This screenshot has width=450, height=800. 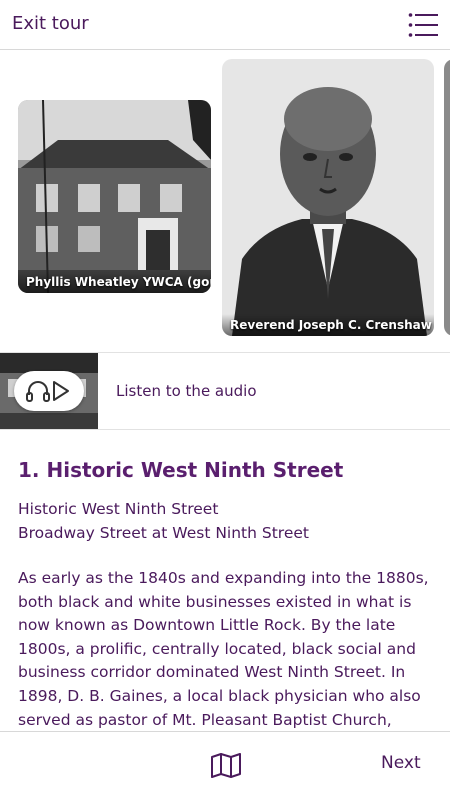 What do you see at coordinates (181, 470) in the screenshot?
I see `stop-title: 1. Historic West Ninth Street` at bounding box center [181, 470].